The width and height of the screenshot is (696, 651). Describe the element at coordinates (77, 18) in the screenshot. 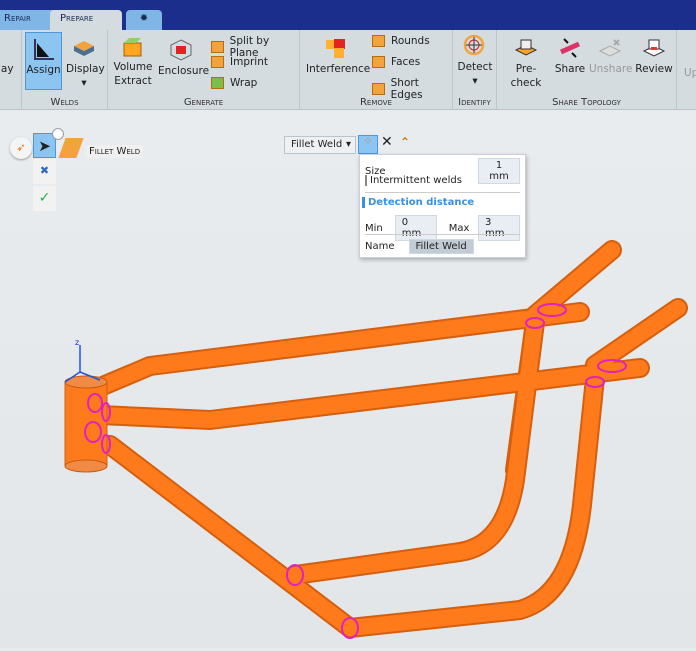

I see `tab-label: Prepare` at that location.